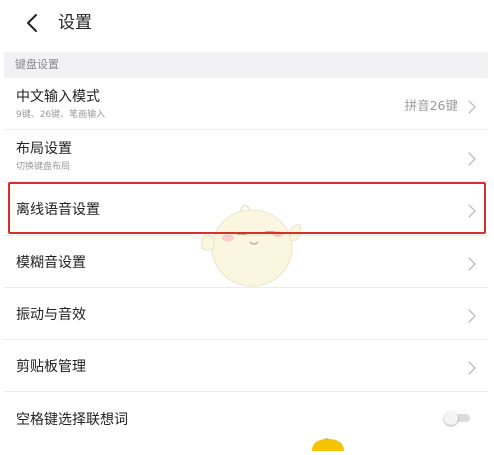 This screenshot has height=455, width=494. What do you see at coordinates (431, 105) in the screenshot?
I see `row-value: 拼音26键` at bounding box center [431, 105].